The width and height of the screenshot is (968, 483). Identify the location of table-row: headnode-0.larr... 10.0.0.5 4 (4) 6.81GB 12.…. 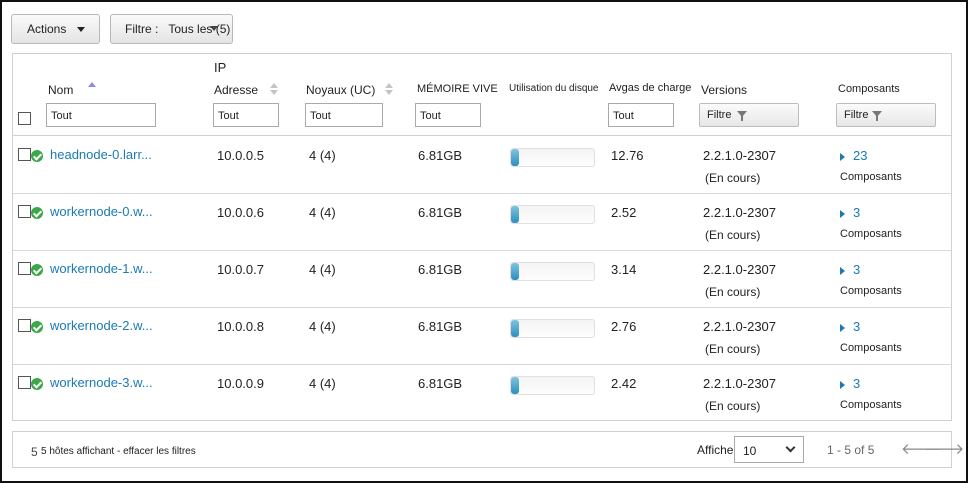
(482, 165).